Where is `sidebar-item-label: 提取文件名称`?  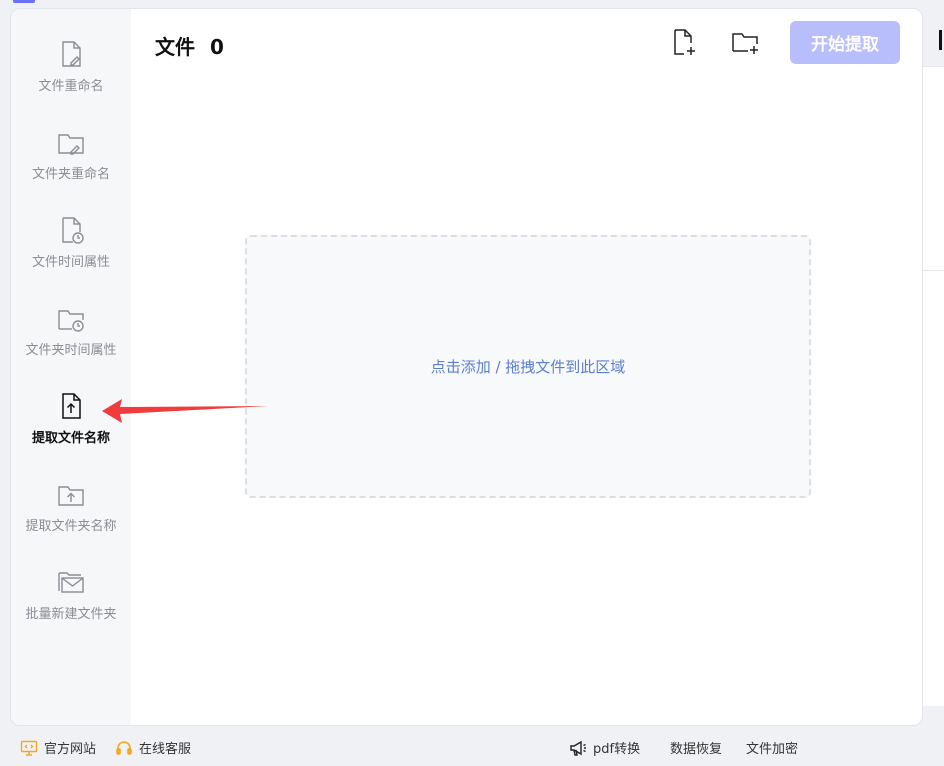 sidebar-item-label: 提取文件名称 is located at coordinates (70, 438).